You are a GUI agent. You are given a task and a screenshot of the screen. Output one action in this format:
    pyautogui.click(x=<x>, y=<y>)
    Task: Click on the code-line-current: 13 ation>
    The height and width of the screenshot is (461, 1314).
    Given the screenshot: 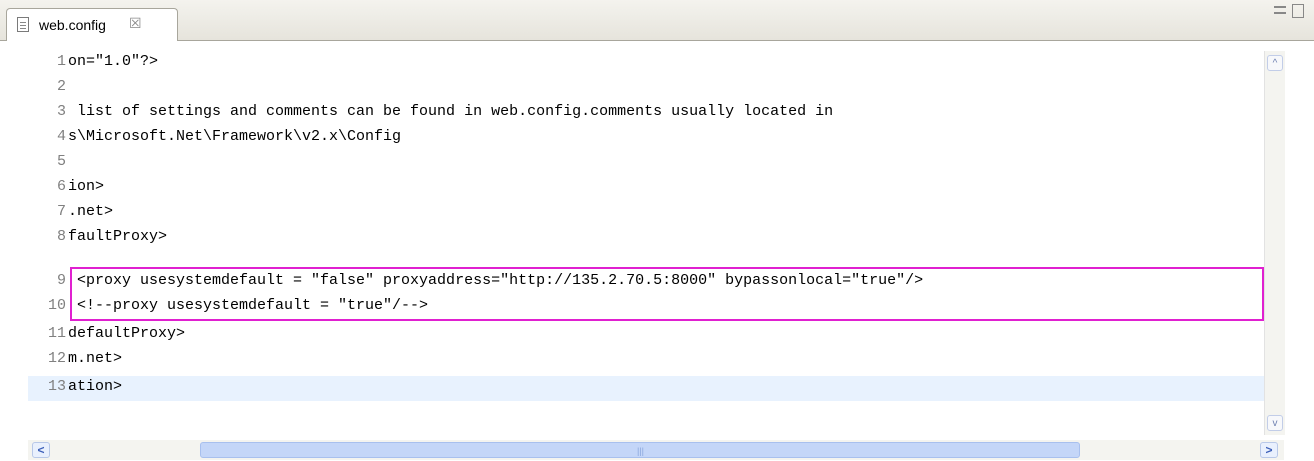 What is the action you would take?
    pyautogui.click(x=646, y=388)
    